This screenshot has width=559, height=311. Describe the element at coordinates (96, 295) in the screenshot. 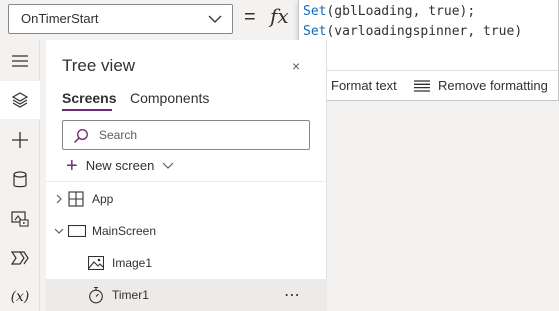

I see `timer-icon` at that location.